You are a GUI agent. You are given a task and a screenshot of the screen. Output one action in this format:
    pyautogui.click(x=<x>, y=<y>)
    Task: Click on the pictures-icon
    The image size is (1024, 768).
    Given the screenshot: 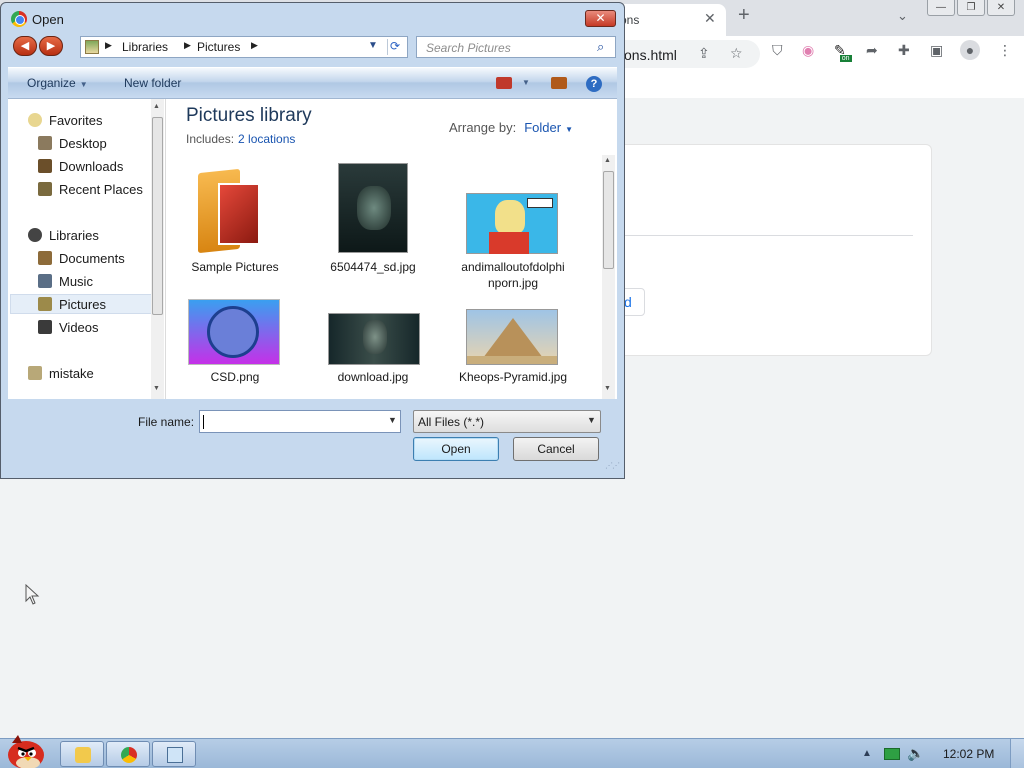 What is the action you would take?
    pyautogui.click(x=45, y=304)
    